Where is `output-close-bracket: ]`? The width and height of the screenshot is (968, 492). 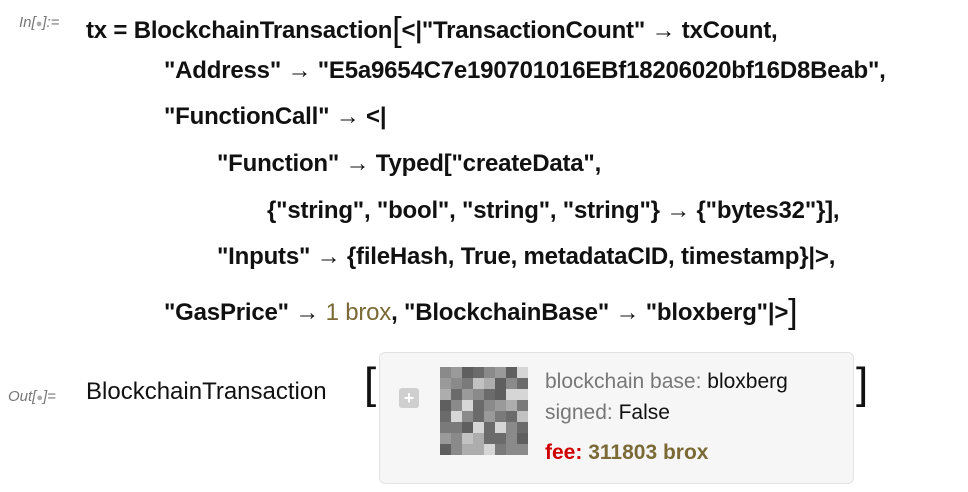
output-close-bracket: ] is located at coordinates (862, 383).